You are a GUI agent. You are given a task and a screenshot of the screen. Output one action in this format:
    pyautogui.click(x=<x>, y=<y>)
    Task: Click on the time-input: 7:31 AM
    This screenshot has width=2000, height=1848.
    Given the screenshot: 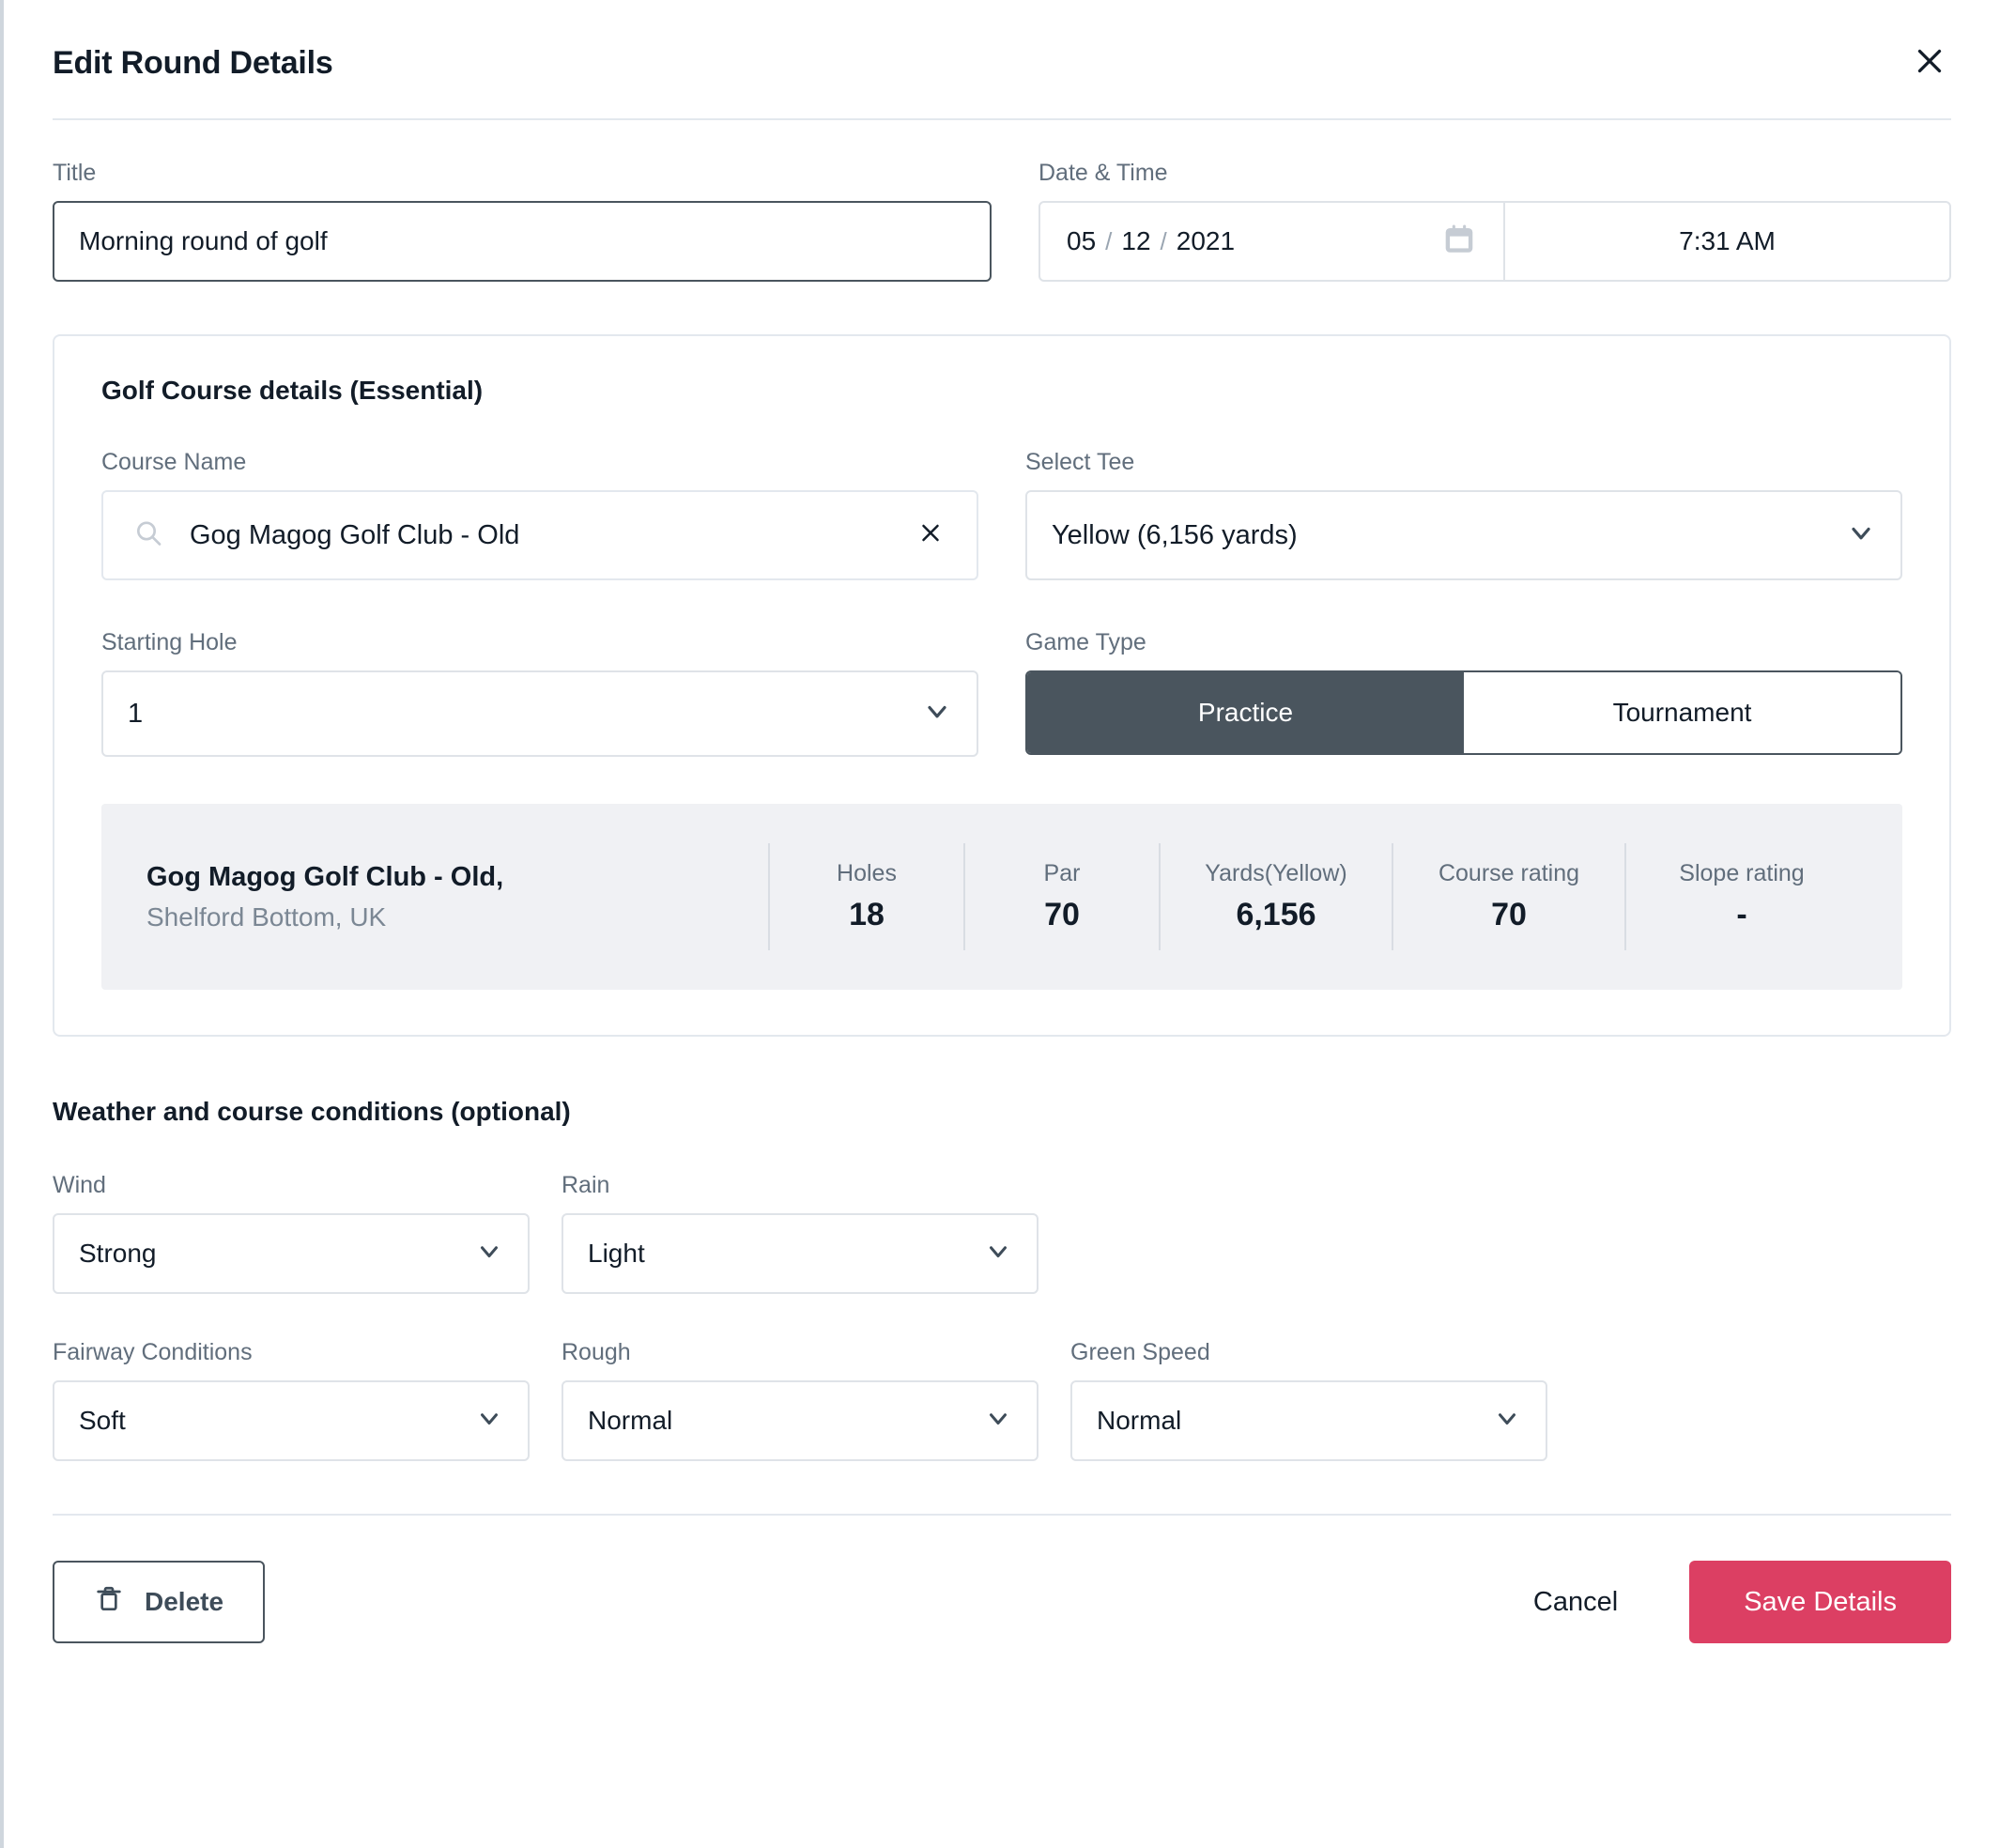 What is the action you would take?
    pyautogui.click(x=1727, y=241)
    